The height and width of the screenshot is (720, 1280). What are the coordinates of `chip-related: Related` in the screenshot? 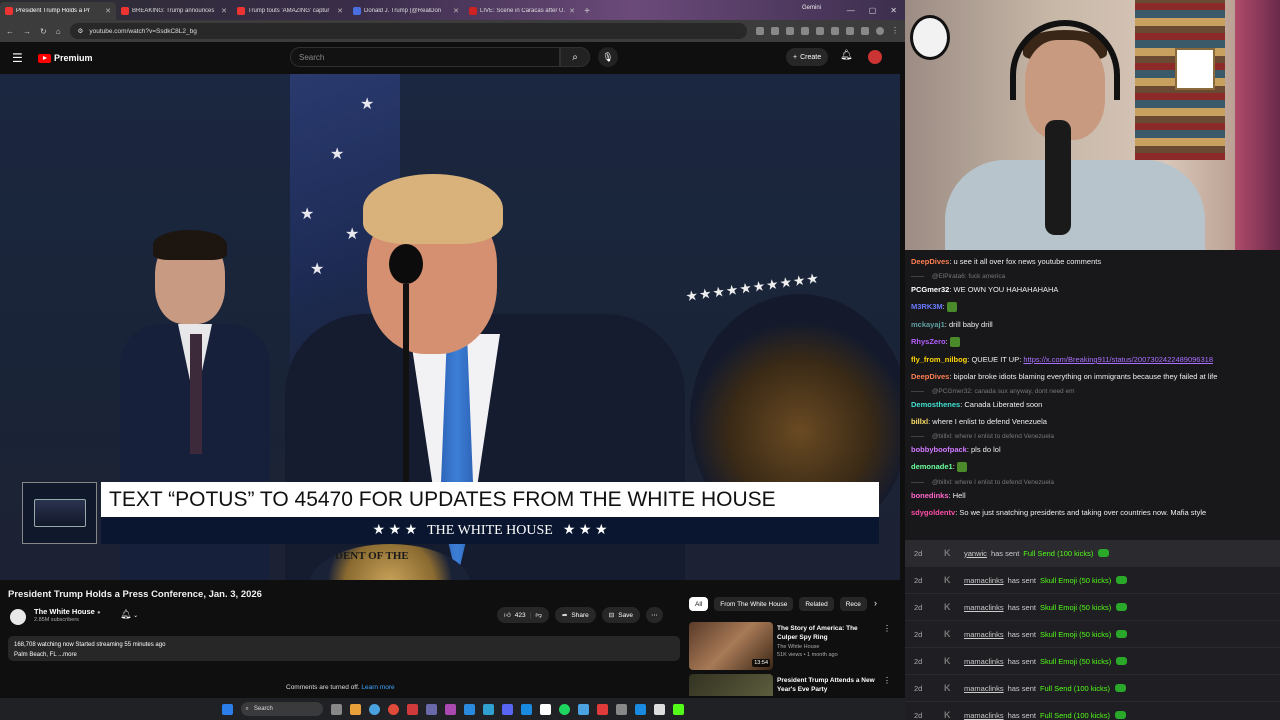 It's located at (816, 604).